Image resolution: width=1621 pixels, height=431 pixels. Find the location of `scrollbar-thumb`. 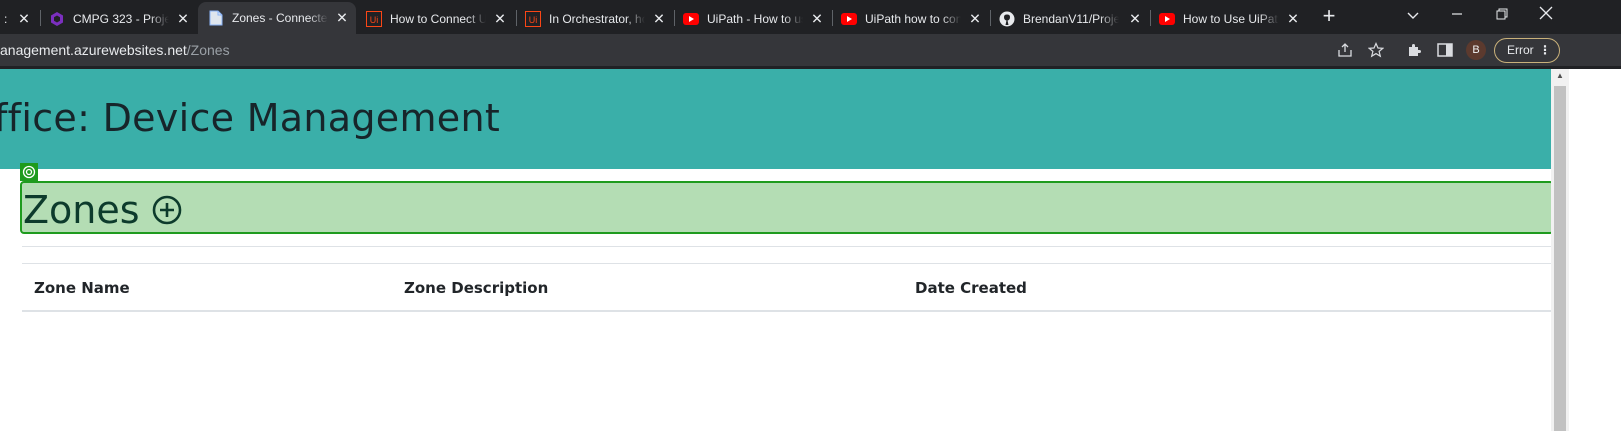

scrollbar-thumb is located at coordinates (1560, 258).